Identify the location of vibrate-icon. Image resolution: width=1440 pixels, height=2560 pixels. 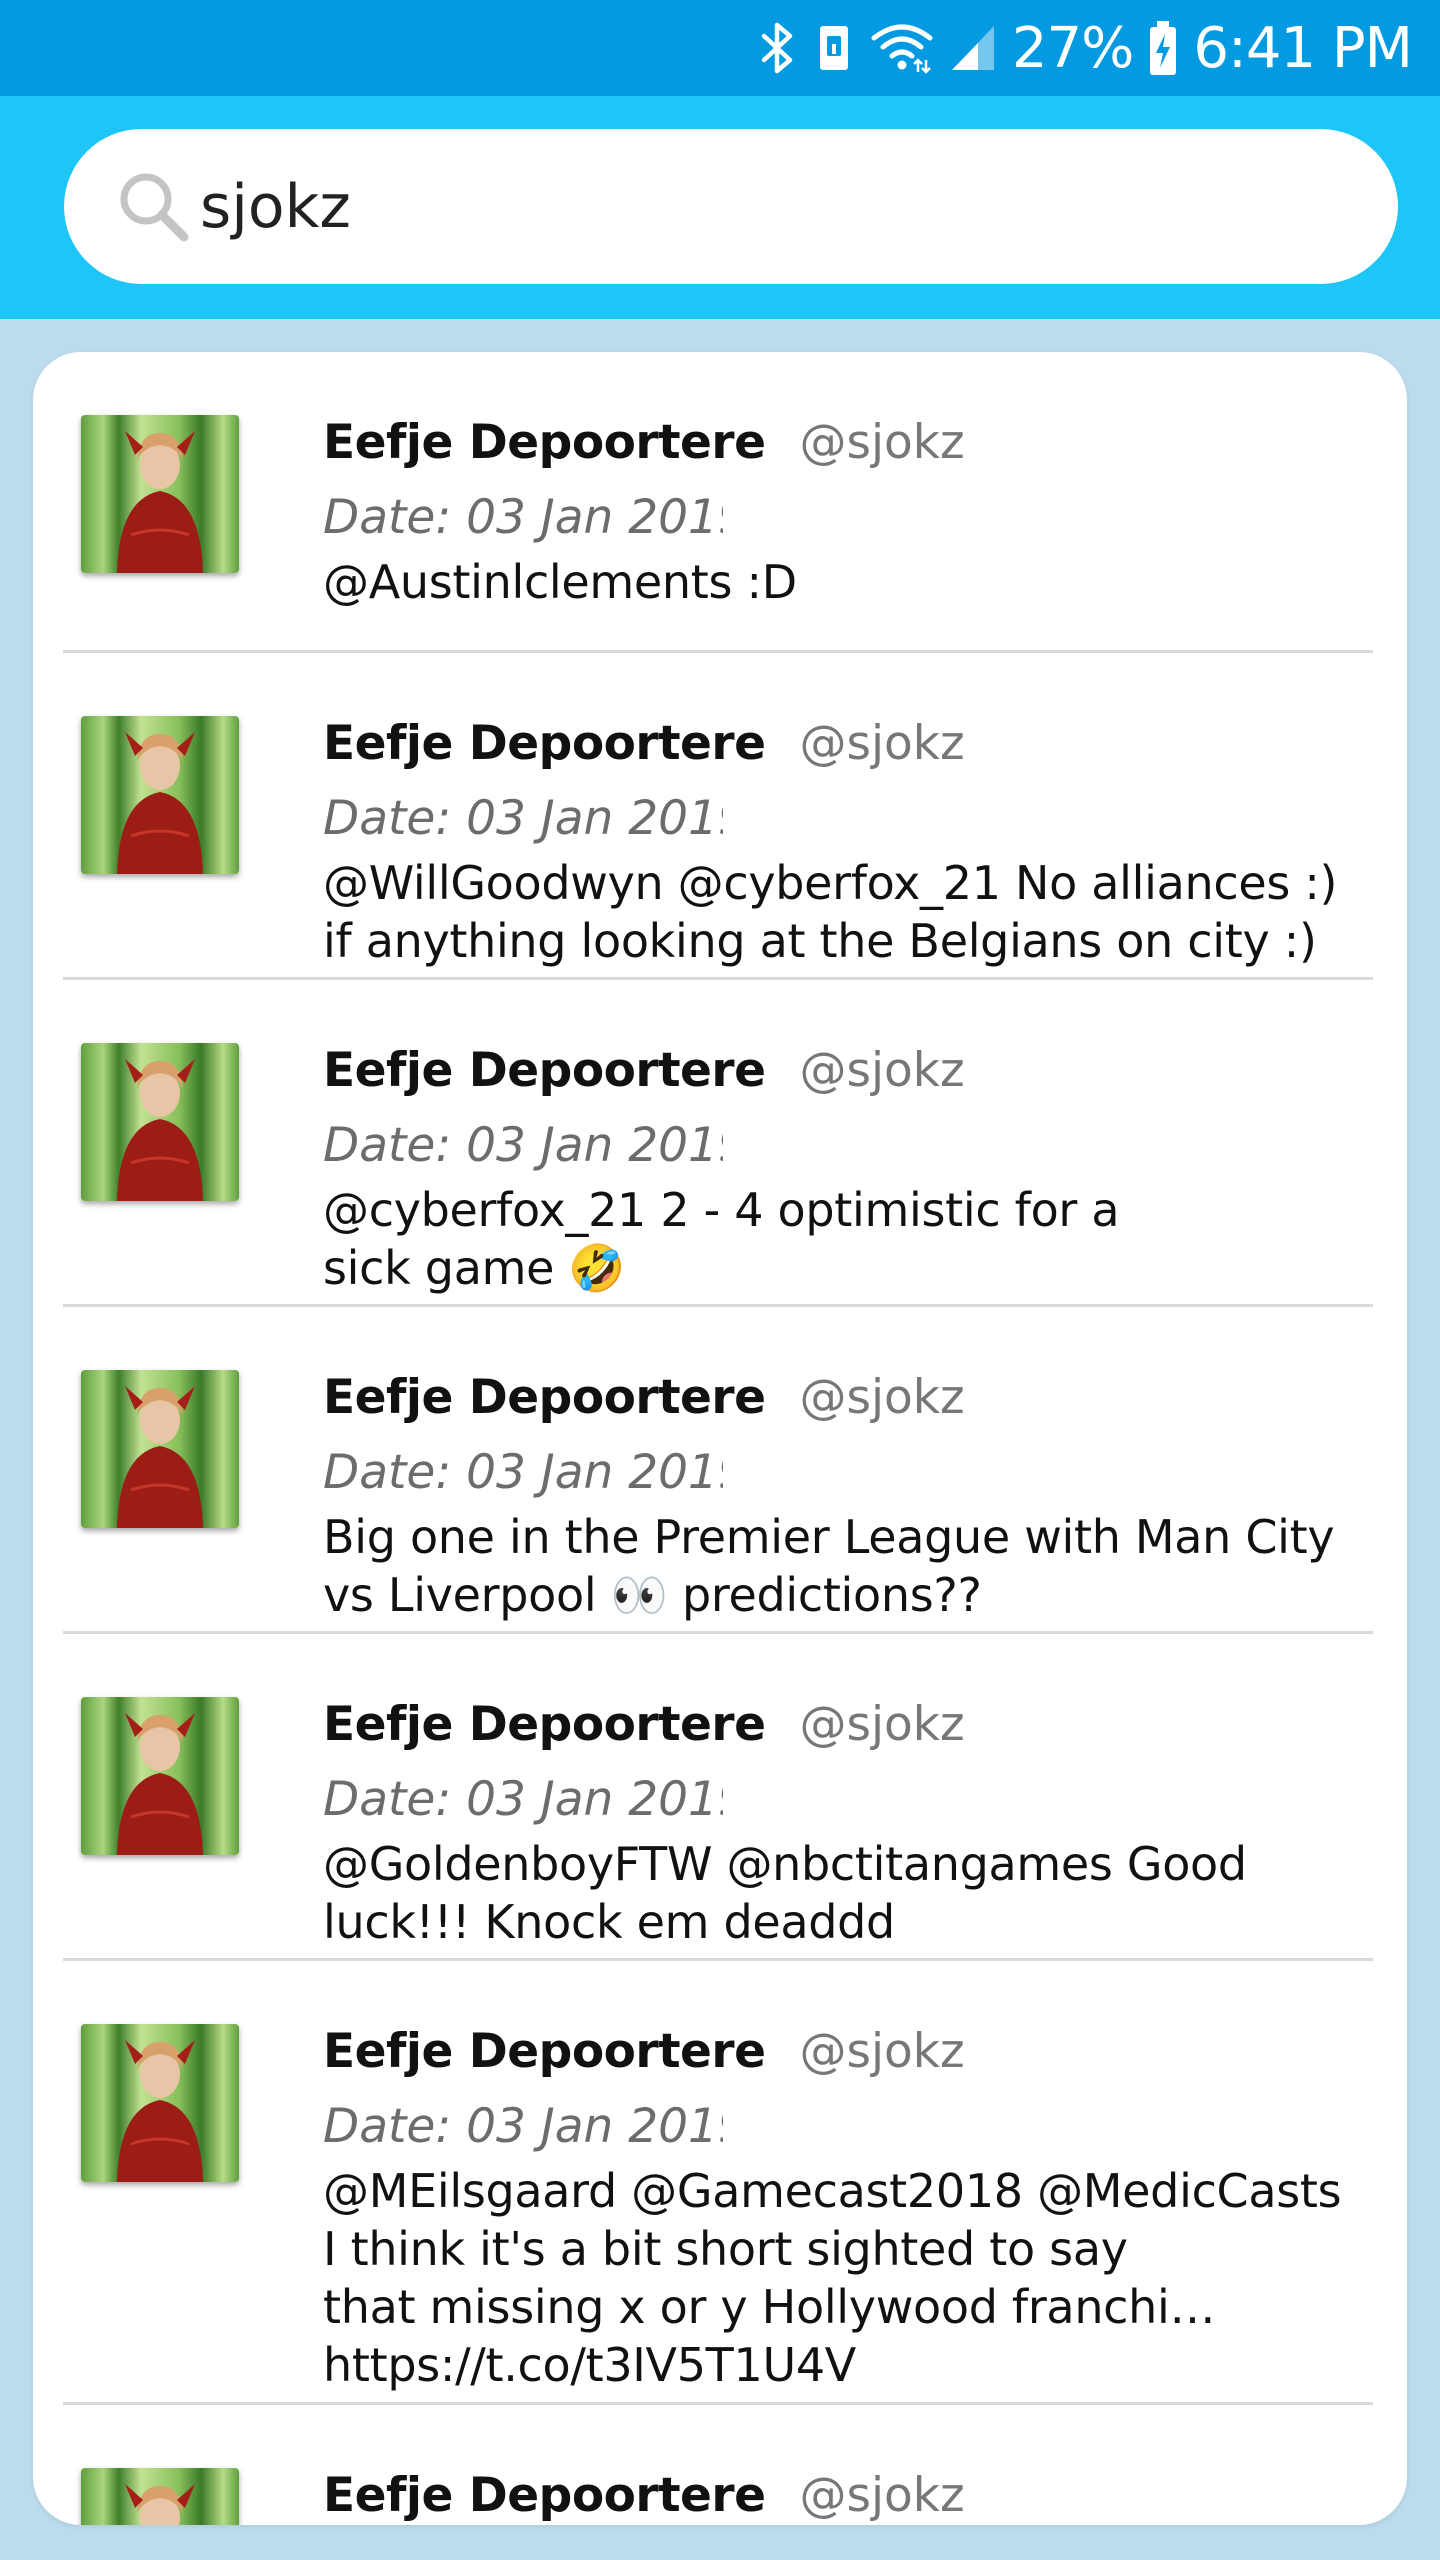
(834, 48).